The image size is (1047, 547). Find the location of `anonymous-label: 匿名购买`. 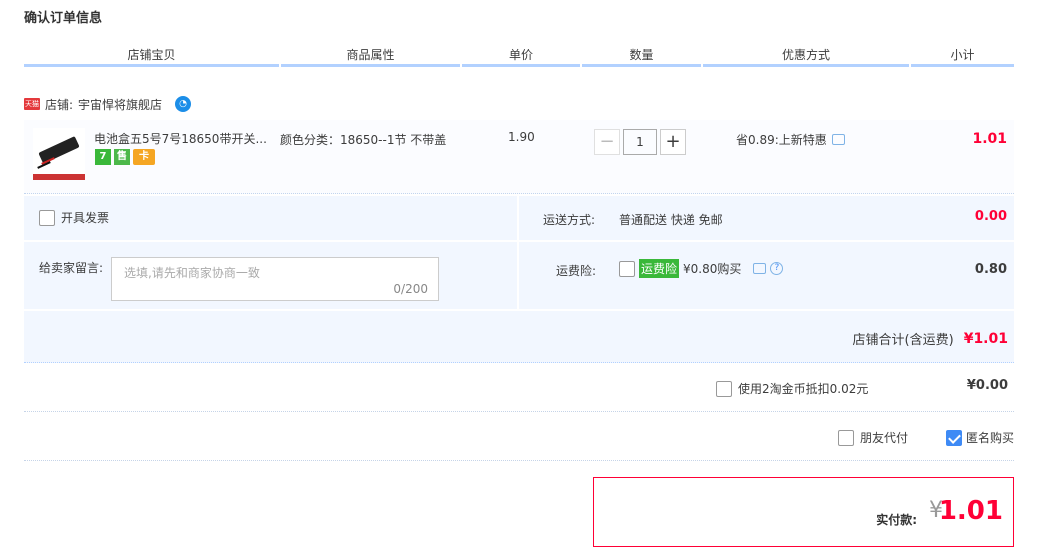

anonymous-label: 匿名购买 is located at coordinates (990, 438).